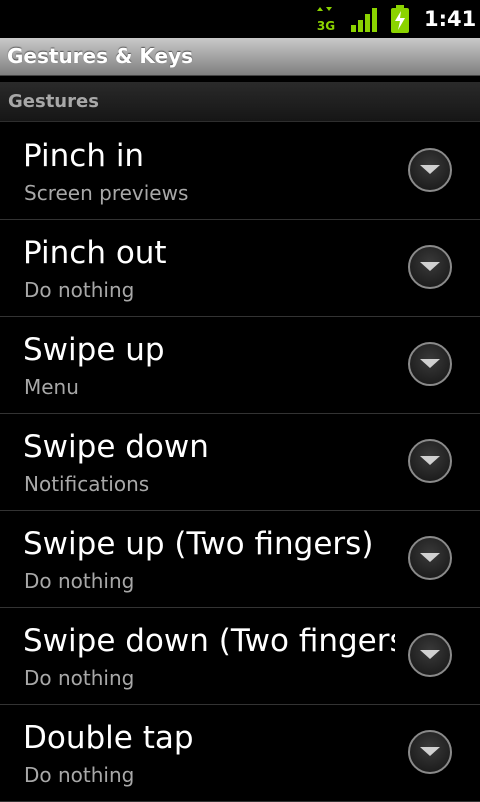  Describe the element at coordinates (326, 25) in the screenshot. I see `svg-text: 3G` at that location.